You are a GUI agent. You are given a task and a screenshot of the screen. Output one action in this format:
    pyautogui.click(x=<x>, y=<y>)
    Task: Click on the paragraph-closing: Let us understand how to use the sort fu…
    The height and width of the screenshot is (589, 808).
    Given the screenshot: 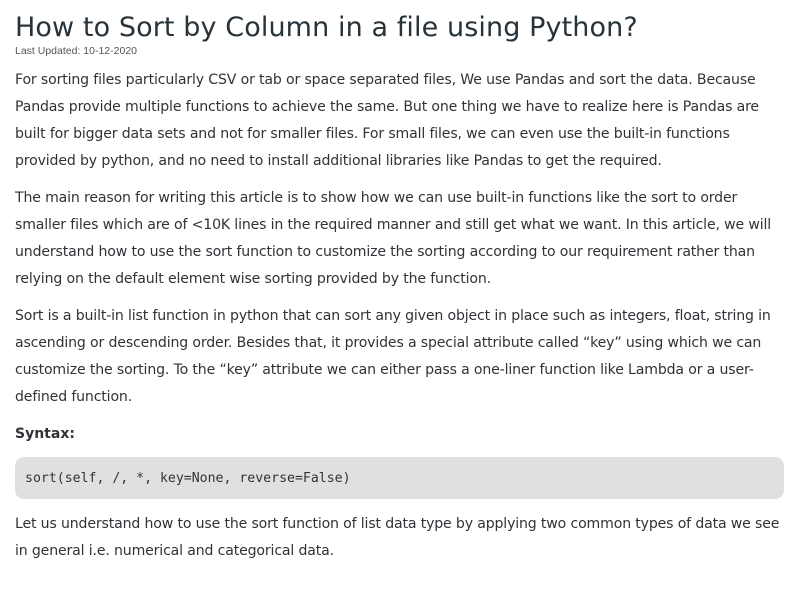 What is the action you would take?
    pyautogui.click(x=397, y=537)
    